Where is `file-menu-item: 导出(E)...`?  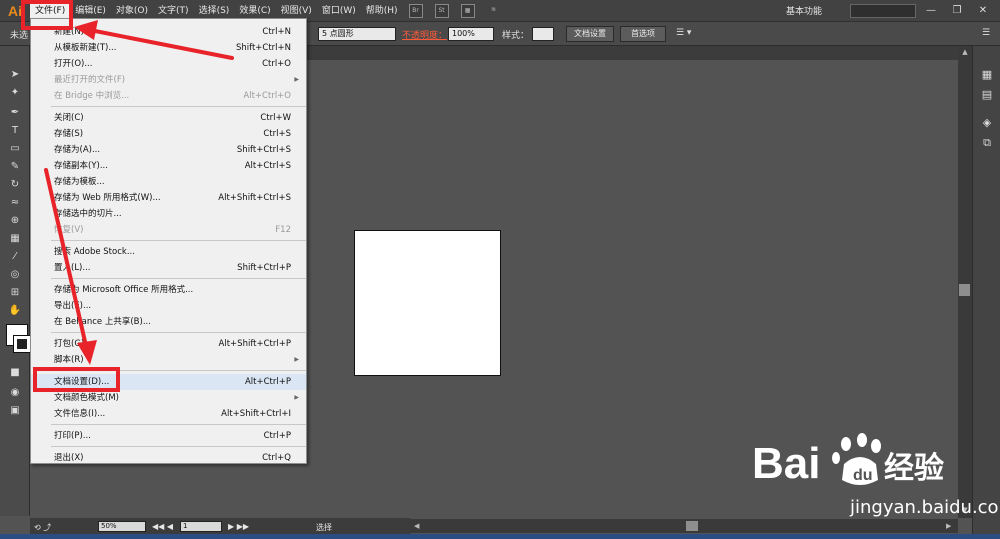
file-menu-item: 导出(E)... is located at coordinates (168, 306).